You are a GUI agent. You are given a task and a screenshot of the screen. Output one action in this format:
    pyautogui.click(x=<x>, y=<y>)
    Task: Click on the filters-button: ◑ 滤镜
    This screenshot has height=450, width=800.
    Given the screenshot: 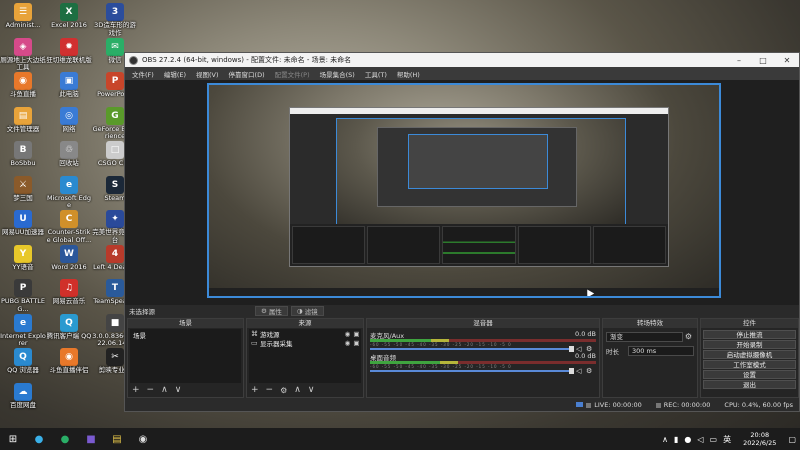 What is the action you would take?
    pyautogui.click(x=307, y=311)
    